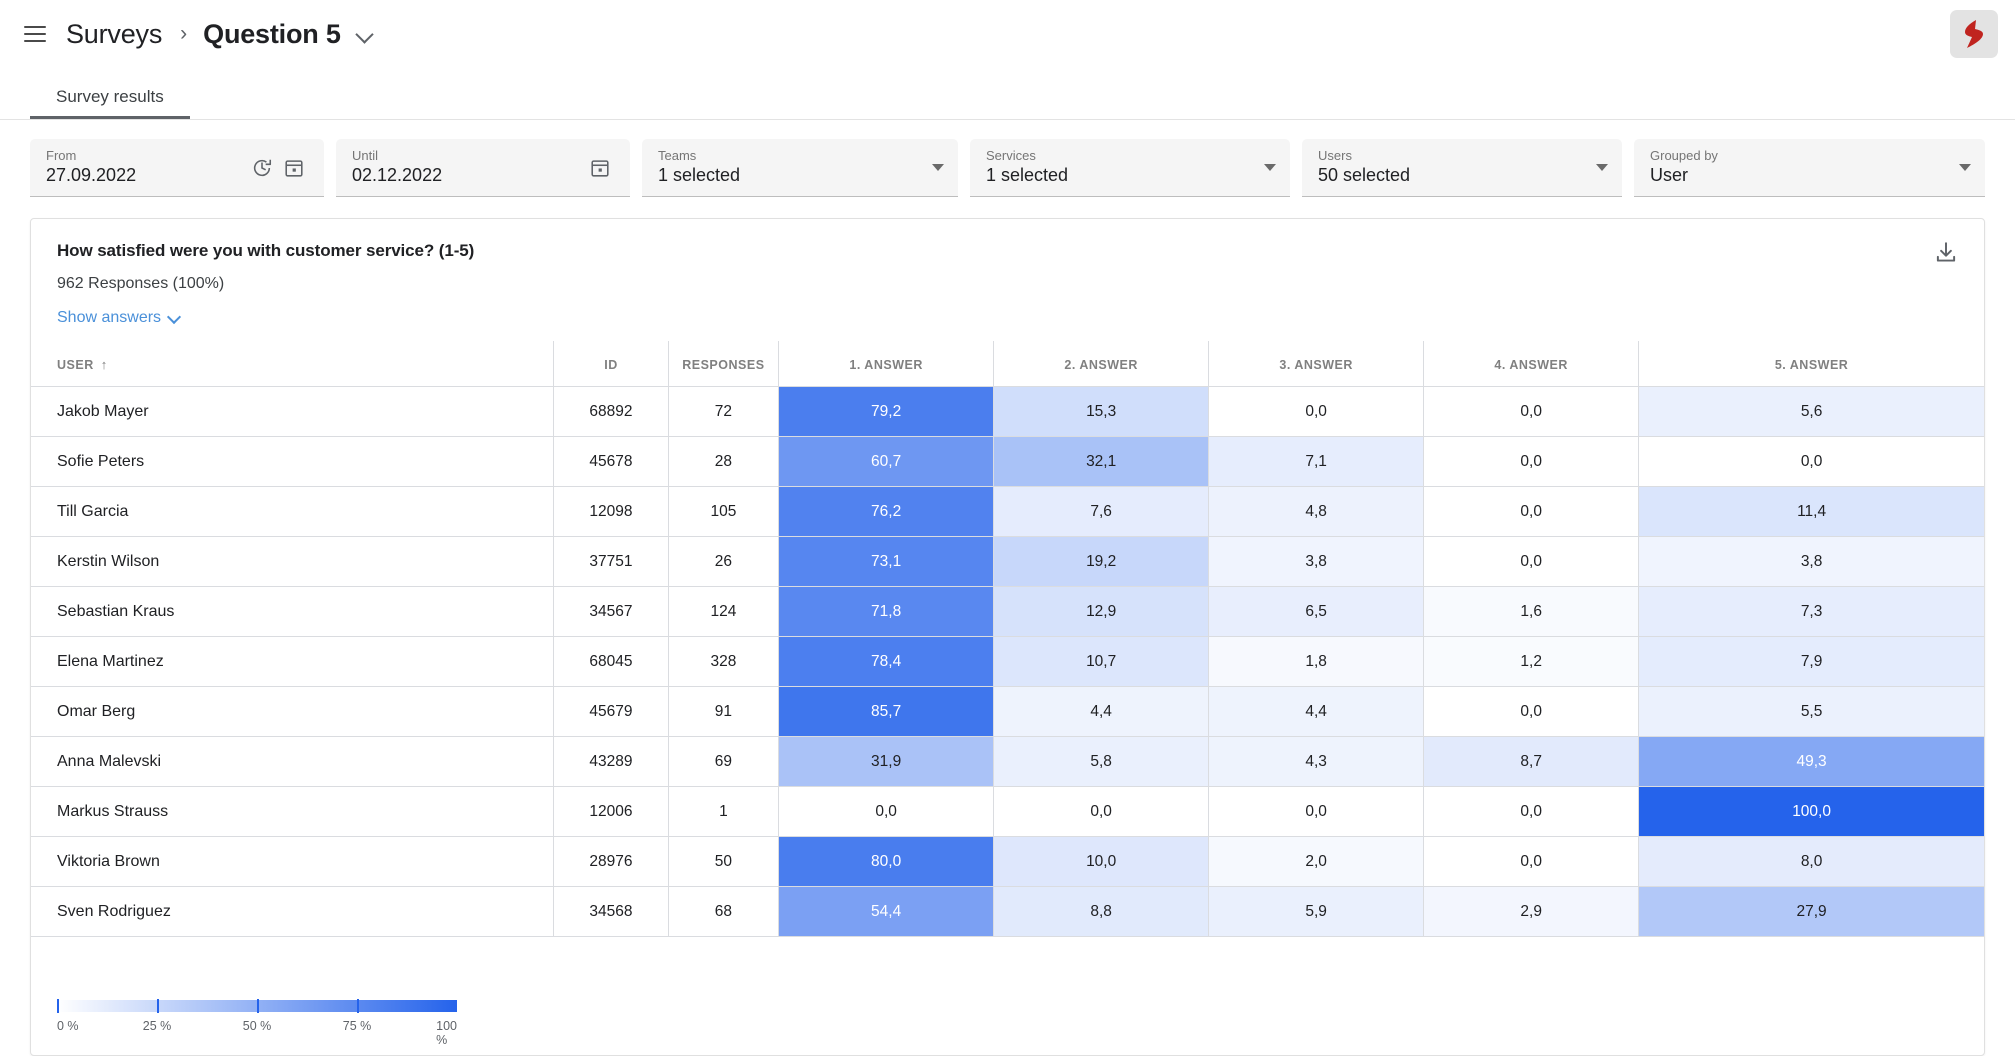 The image size is (2015, 1056). Describe the element at coordinates (886, 811) in the screenshot. I see `cell-answer-1: 0,0` at that location.